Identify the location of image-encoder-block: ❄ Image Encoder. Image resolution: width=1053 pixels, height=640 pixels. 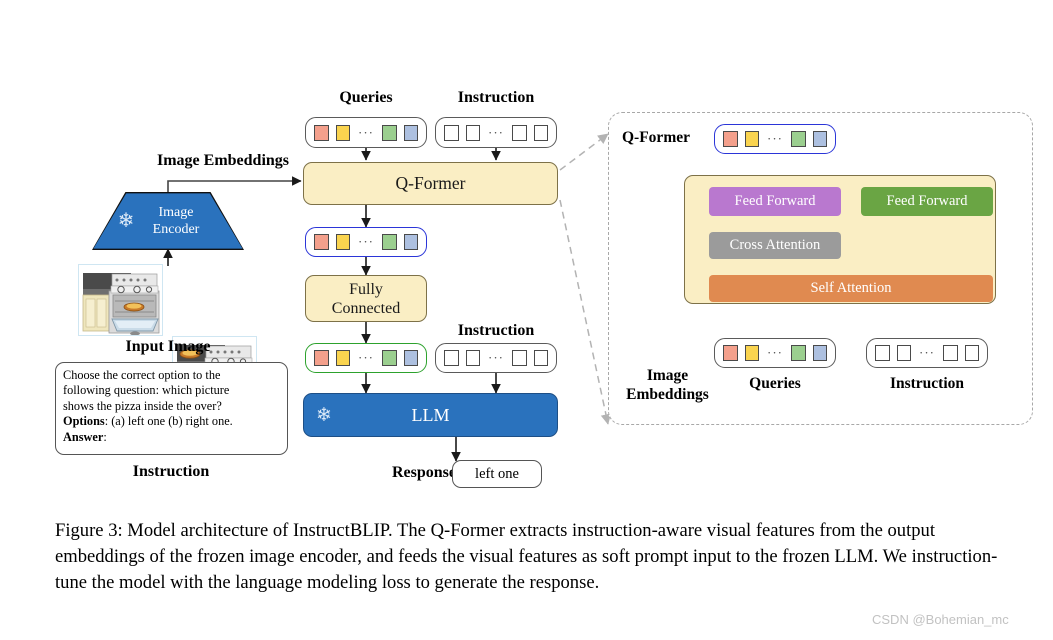
(168, 221).